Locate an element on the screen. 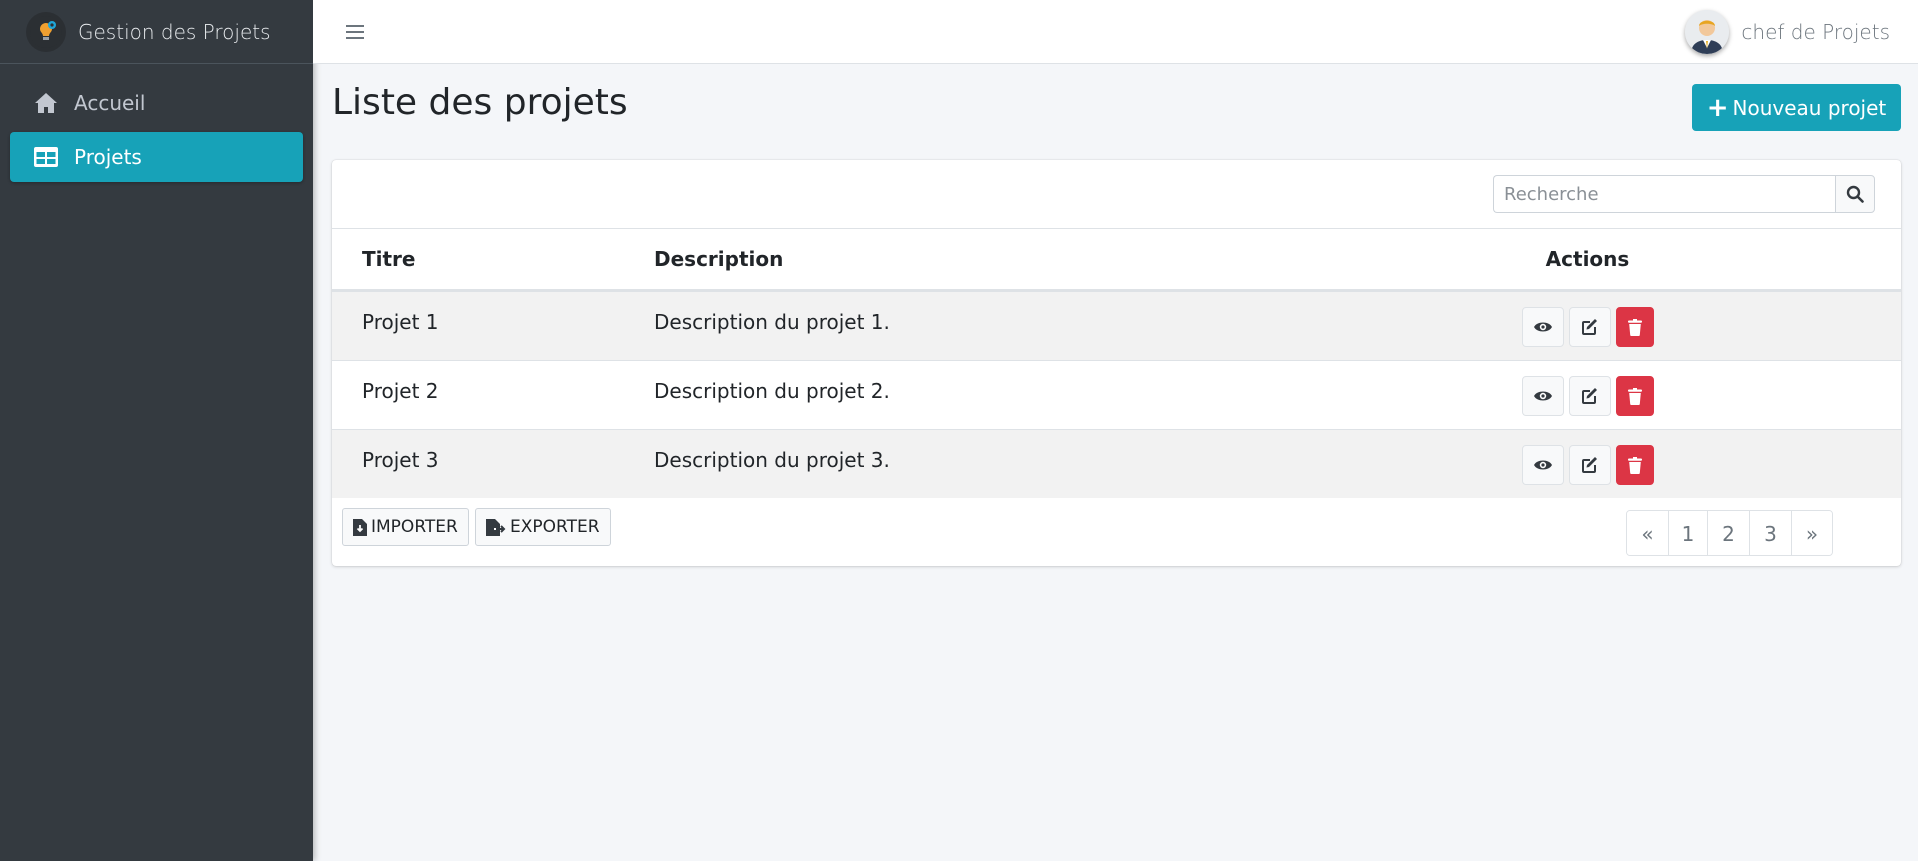 Image resolution: width=1918 pixels, height=861 pixels. cell-description: Description du projet 3. is located at coordinates (772, 460).